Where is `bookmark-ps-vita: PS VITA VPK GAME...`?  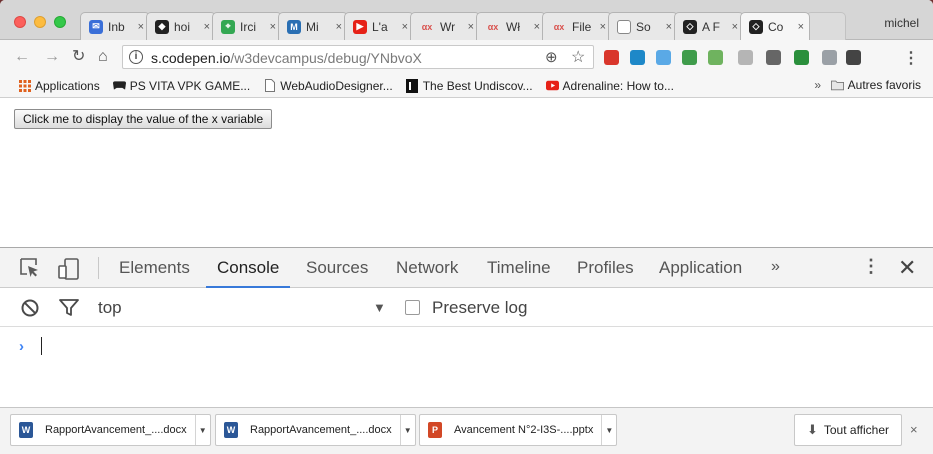
bookmark-ps-vita: PS VITA VPK GAME... is located at coordinates (181, 86).